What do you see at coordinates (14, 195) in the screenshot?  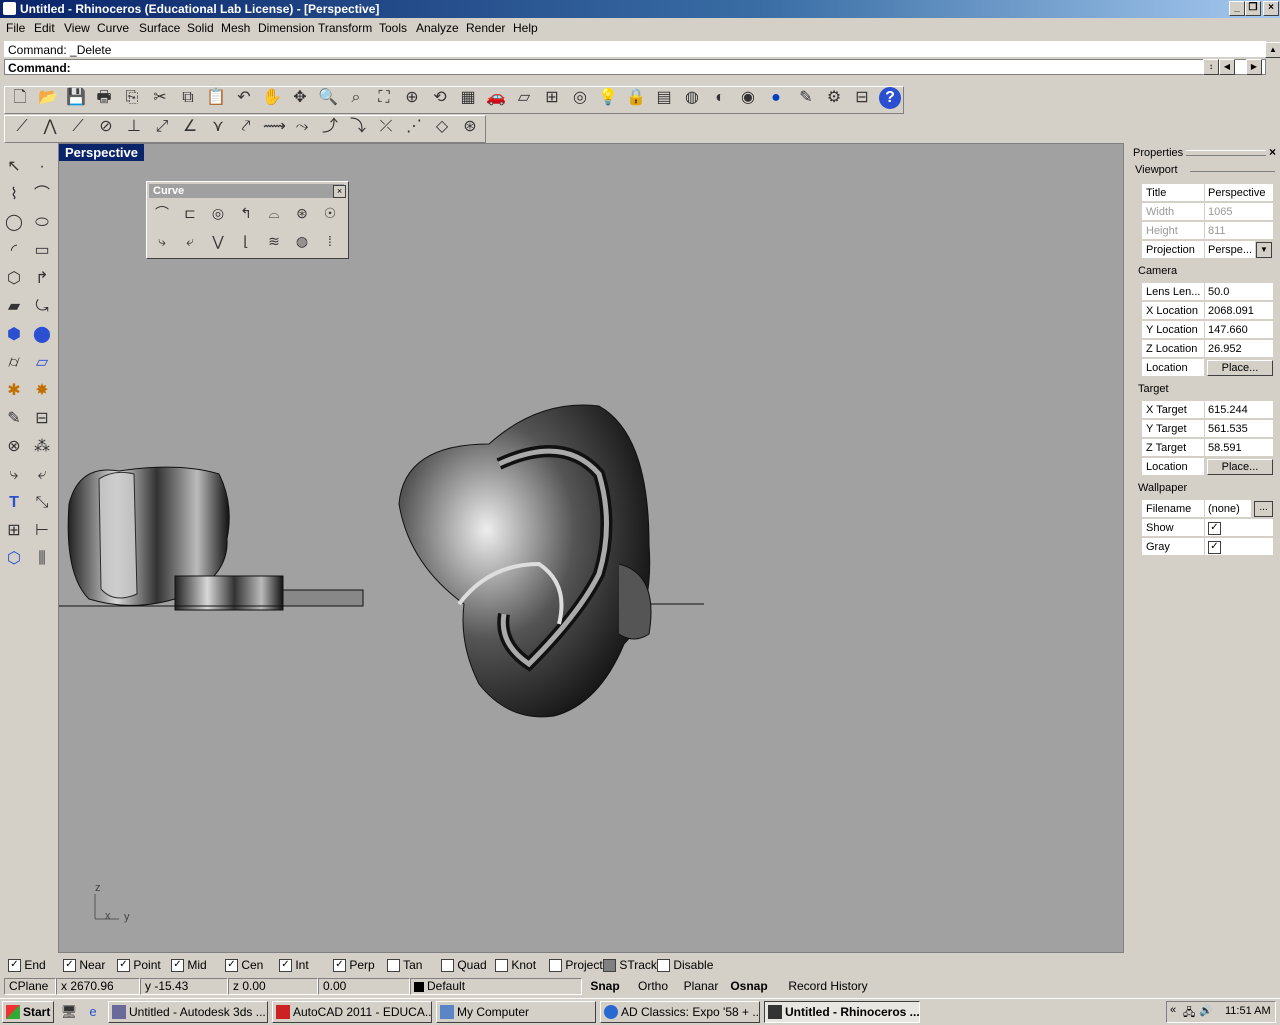 I see `polyline-tool-icon: ⌇` at bounding box center [14, 195].